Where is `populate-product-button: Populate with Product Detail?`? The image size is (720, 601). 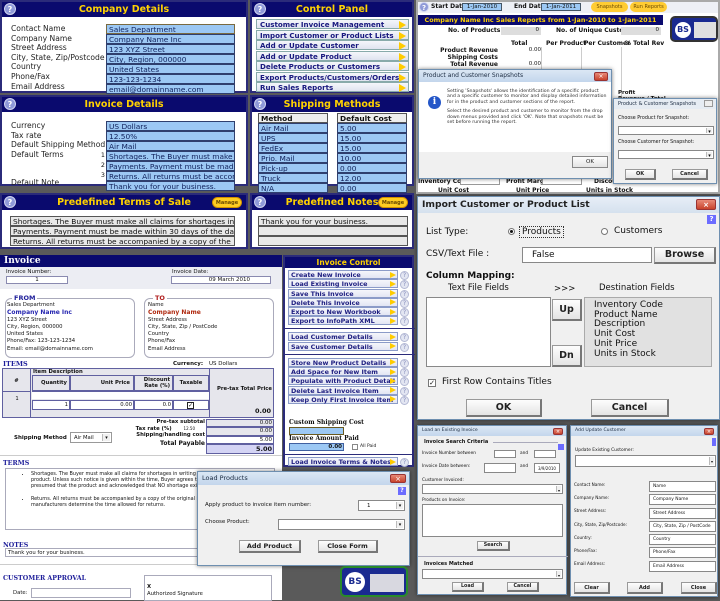
populate-product-button: Populate with Product Detail? is located at coordinates (348, 381).